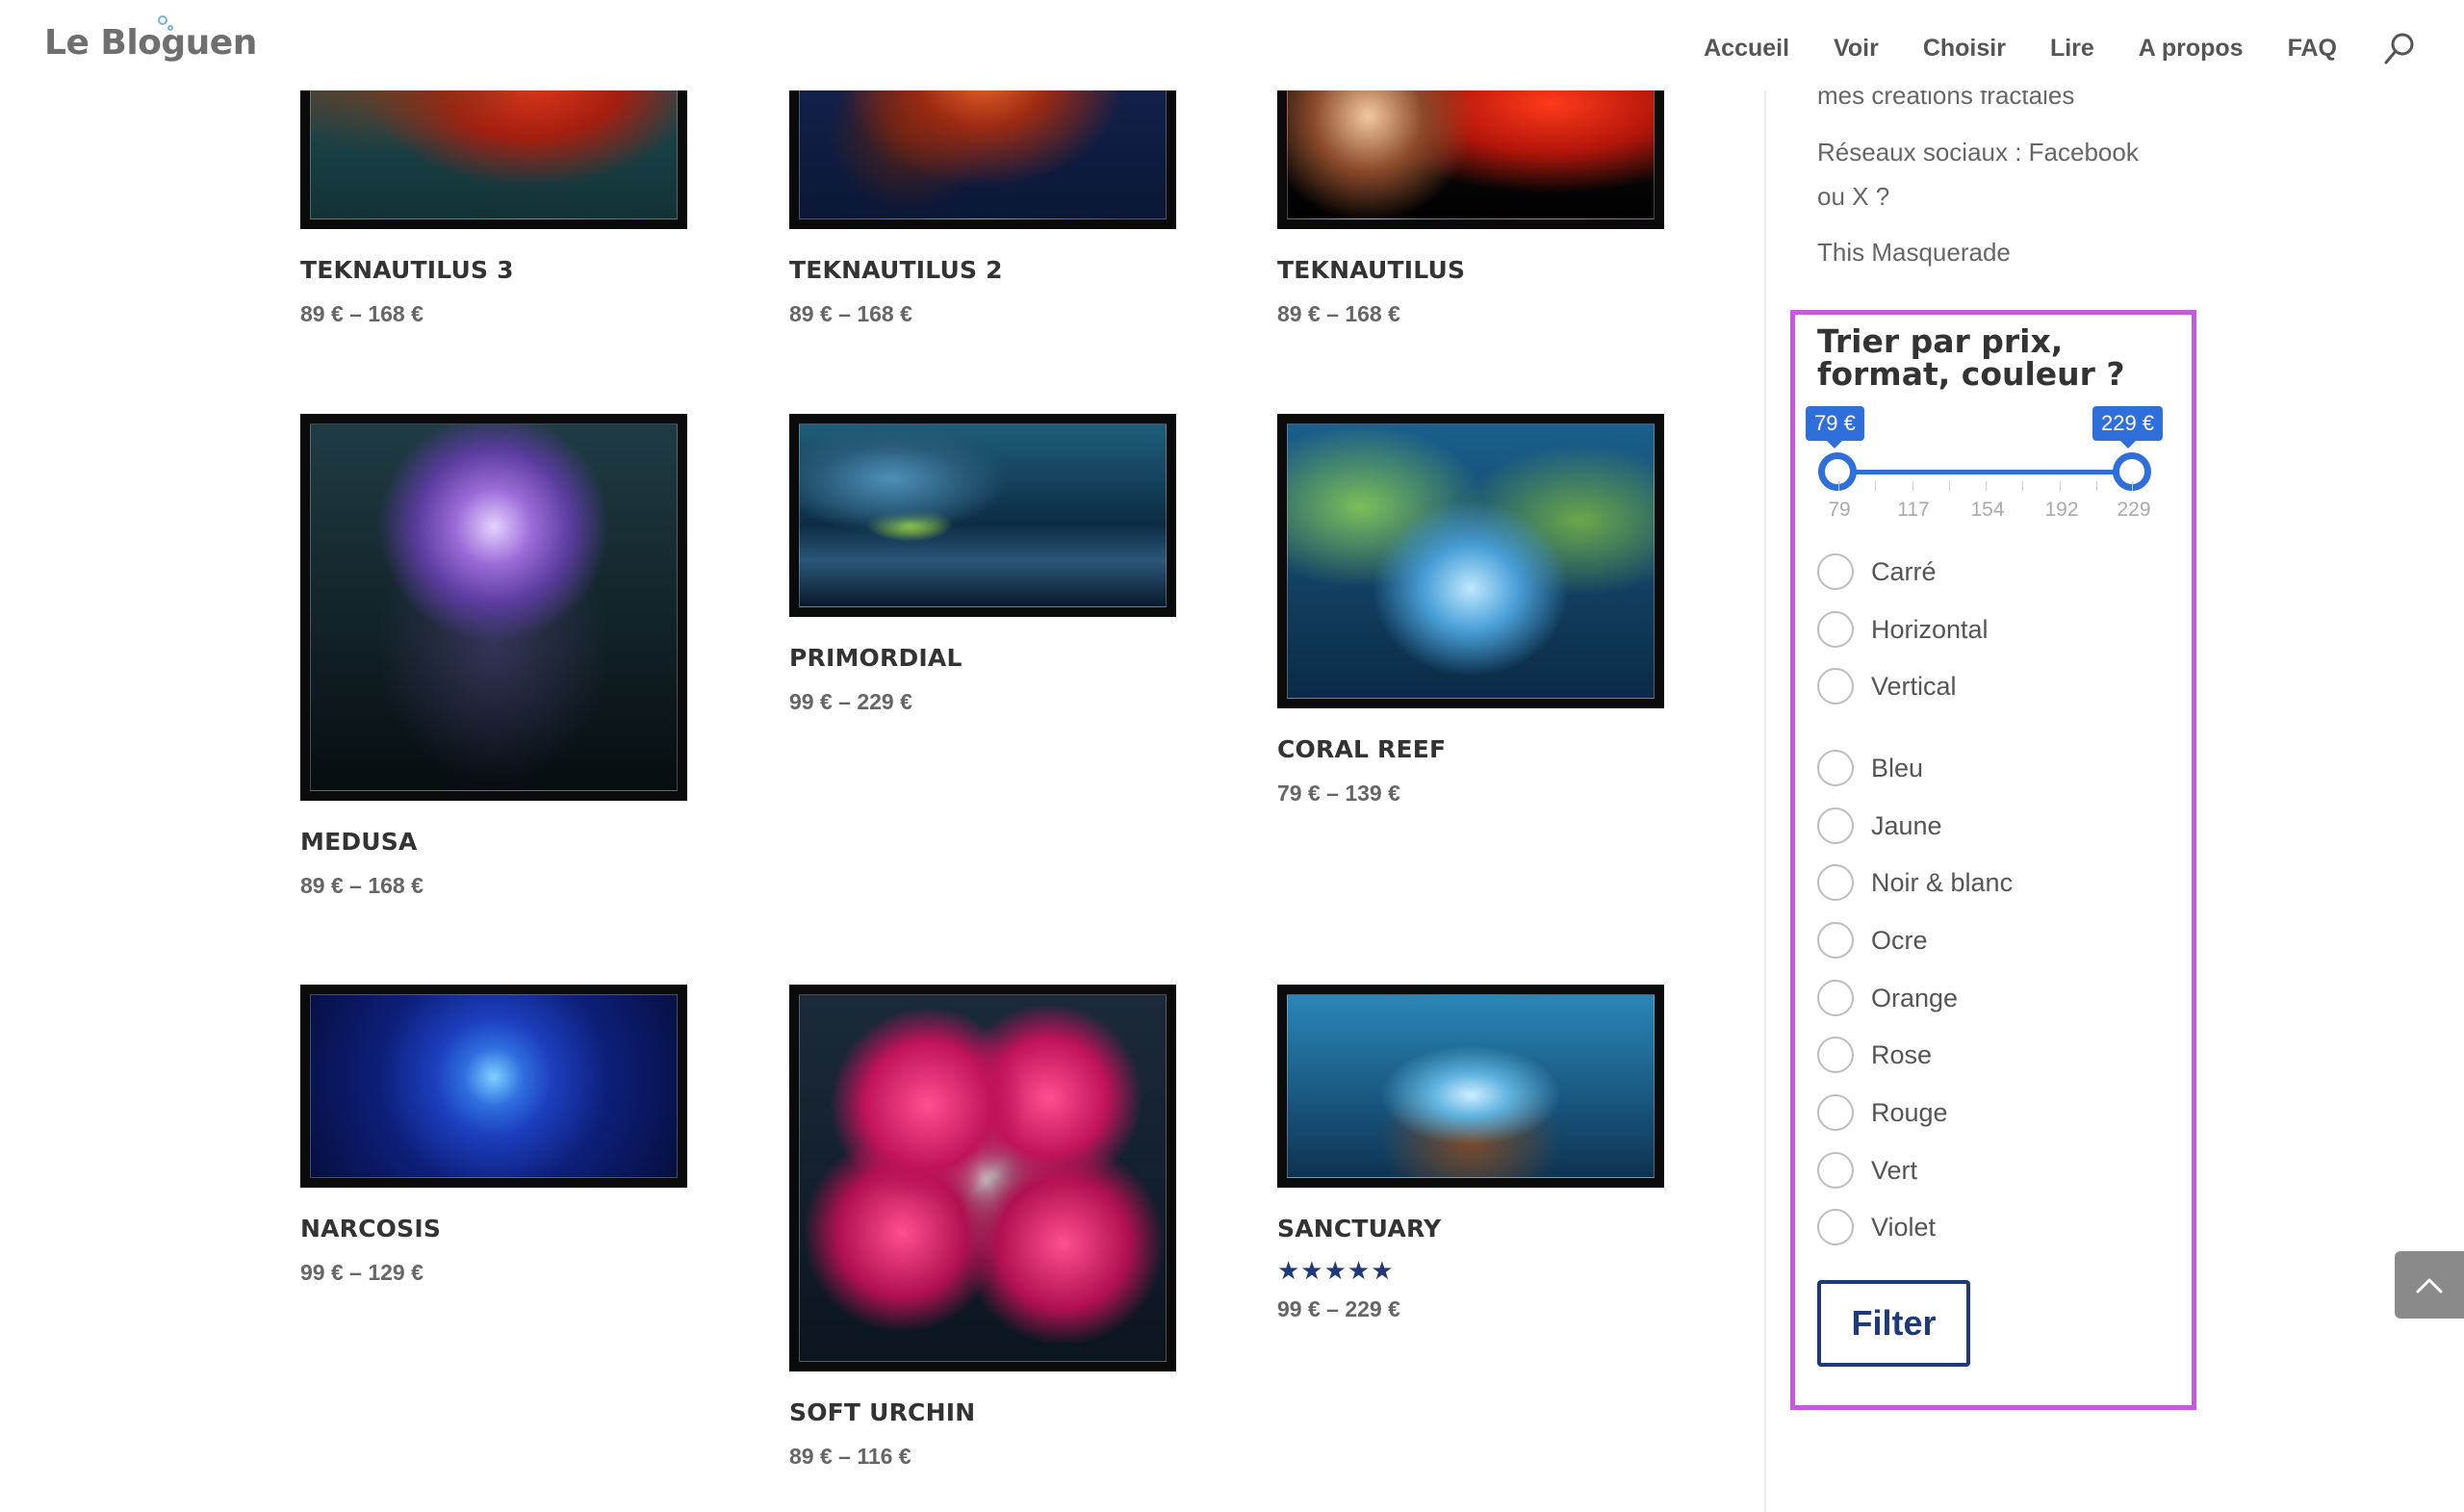  Describe the element at coordinates (1914, 686) in the screenshot. I see `option-label: Vertical` at that location.